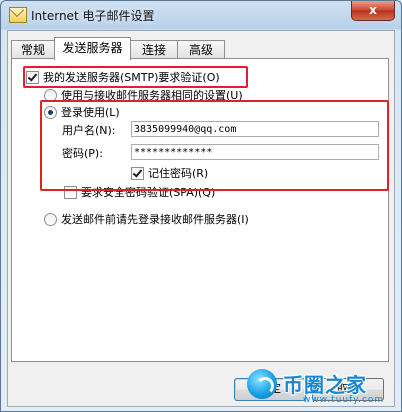  I want to click on logon-using-option: 登录使用(L), so click(82, 112).